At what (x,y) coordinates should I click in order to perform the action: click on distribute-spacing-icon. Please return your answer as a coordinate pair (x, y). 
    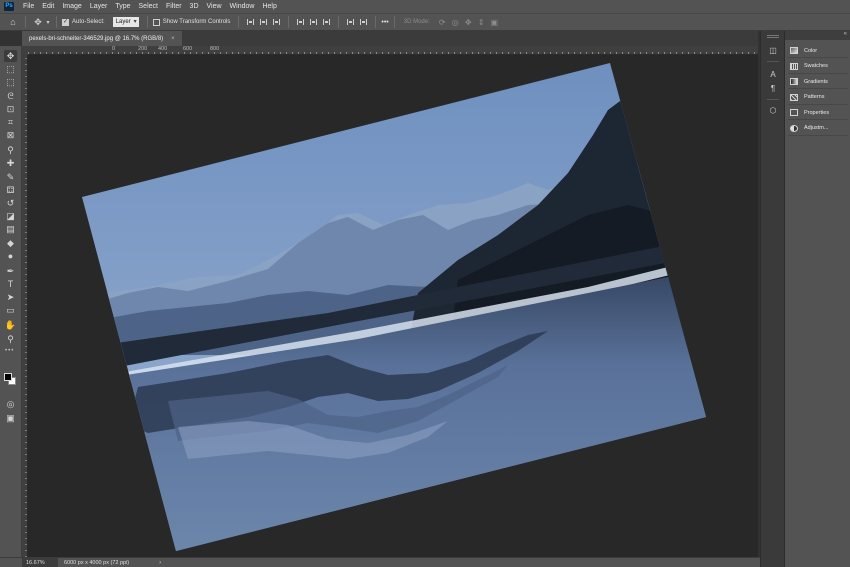
    Looking at the image, I should click on (363, 22).